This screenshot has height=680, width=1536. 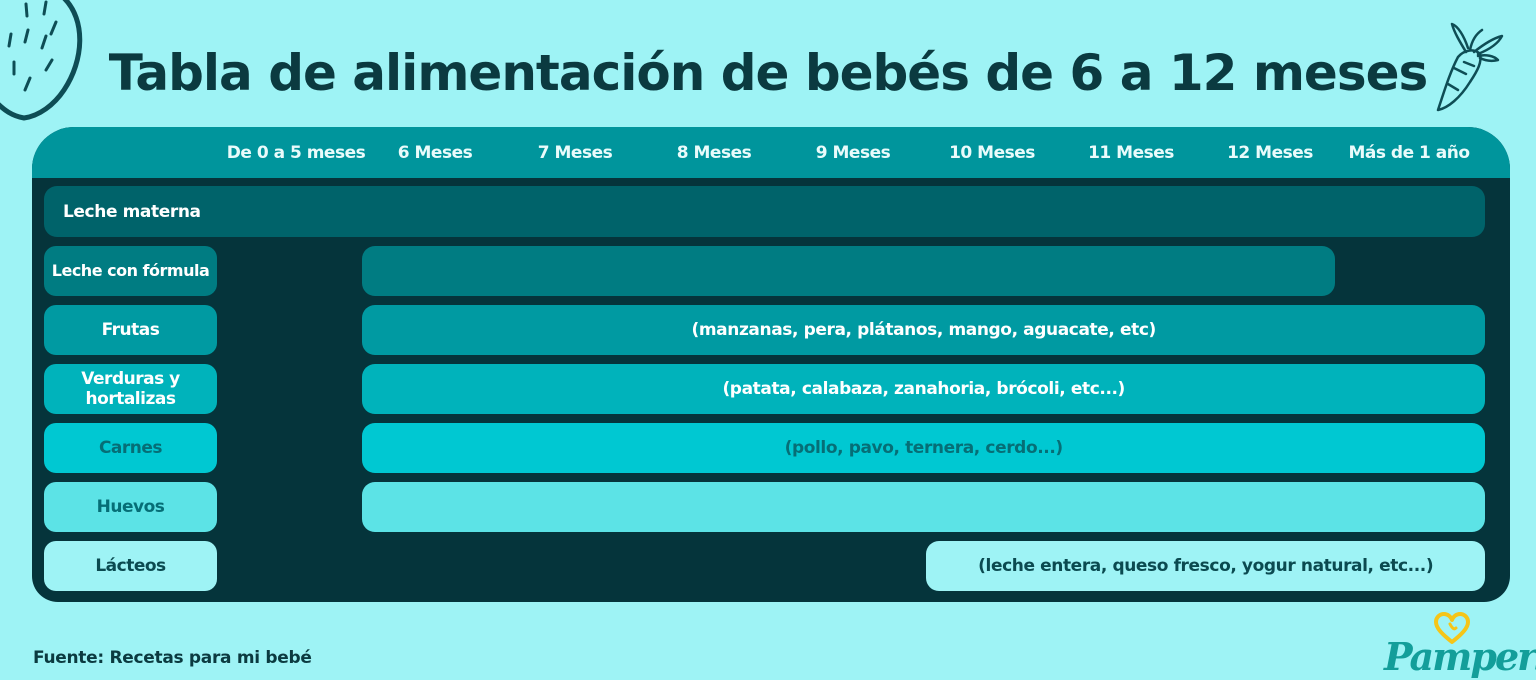 I want to click on source-note: Fuente: Recetas para mi bebé, so click(x=172, y=658).